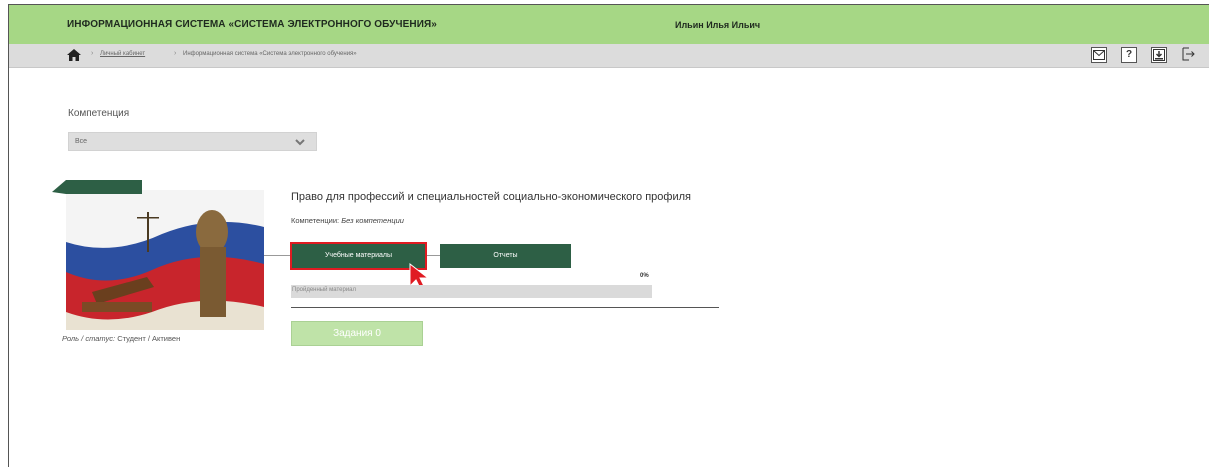 The width and height of the screenshot is (1209, 467). What do you see at coordinates (81, 141) in the screenshot?
I see `competence-select-value: Все` at bounding box center [81, 141].